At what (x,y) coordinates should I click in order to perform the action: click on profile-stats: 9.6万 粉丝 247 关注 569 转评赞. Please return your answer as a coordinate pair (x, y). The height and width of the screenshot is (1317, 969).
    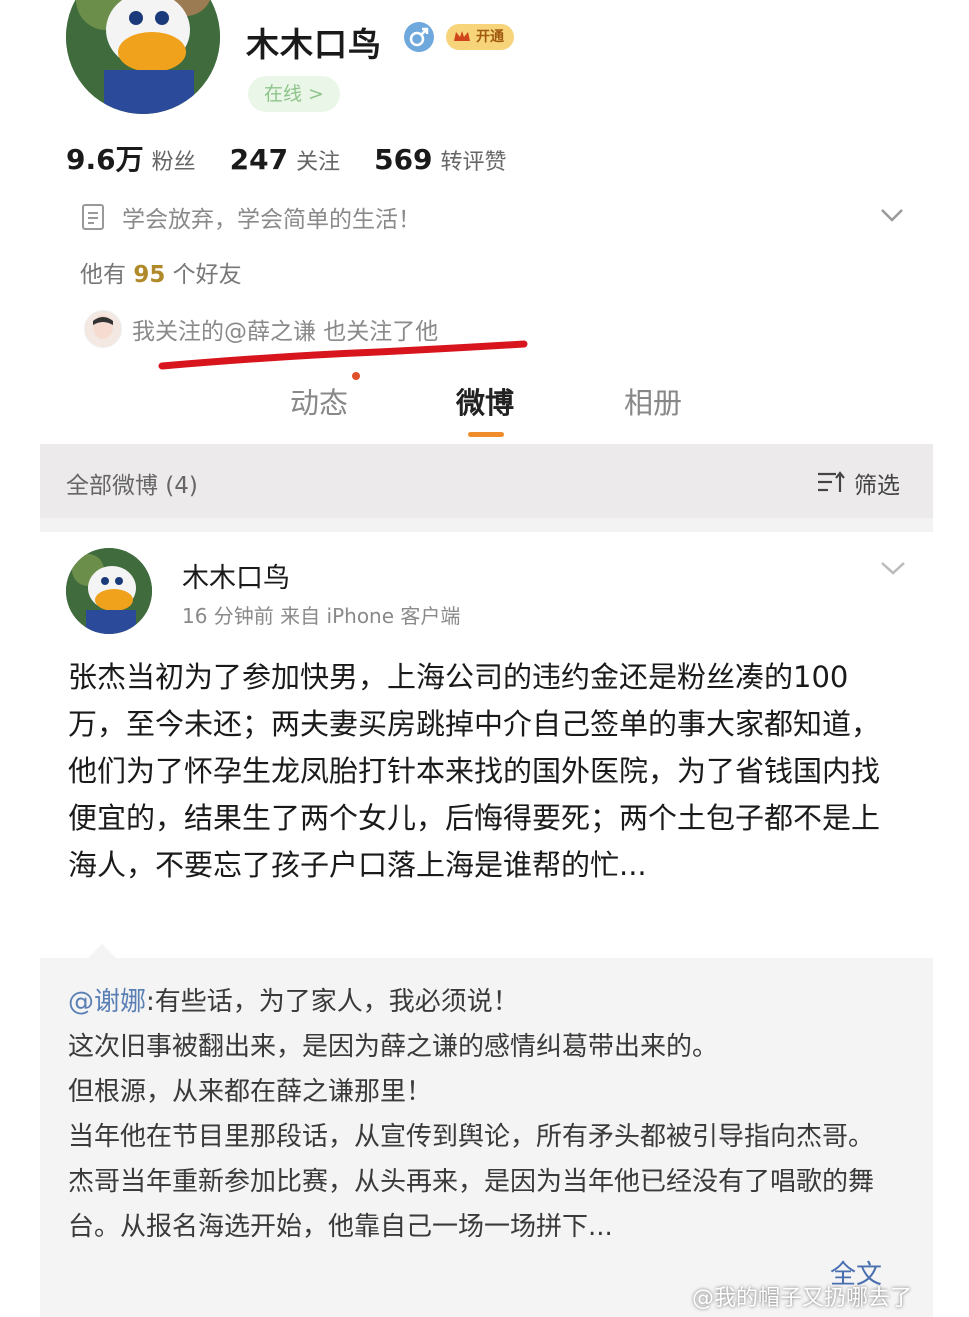
    Looking at the image, I should click on (286, 158).